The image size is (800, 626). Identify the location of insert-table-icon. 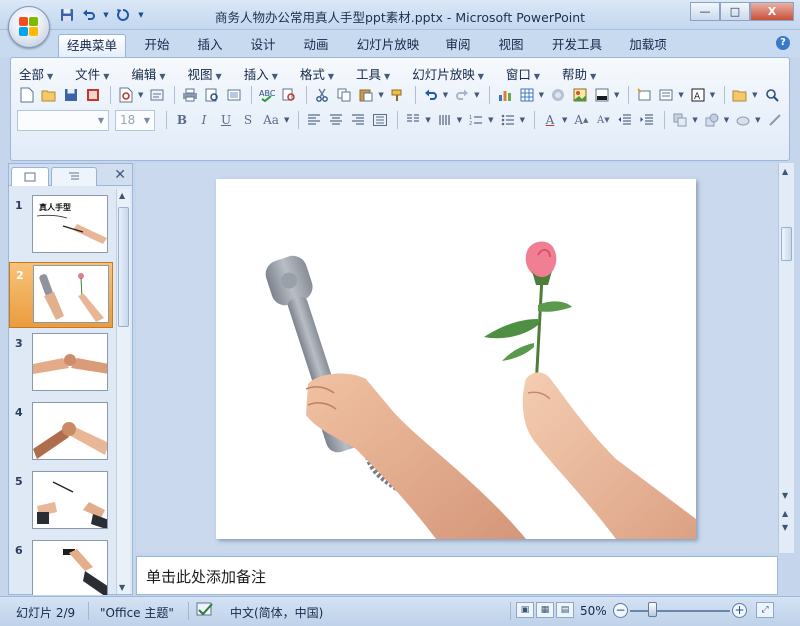
(527, 95).